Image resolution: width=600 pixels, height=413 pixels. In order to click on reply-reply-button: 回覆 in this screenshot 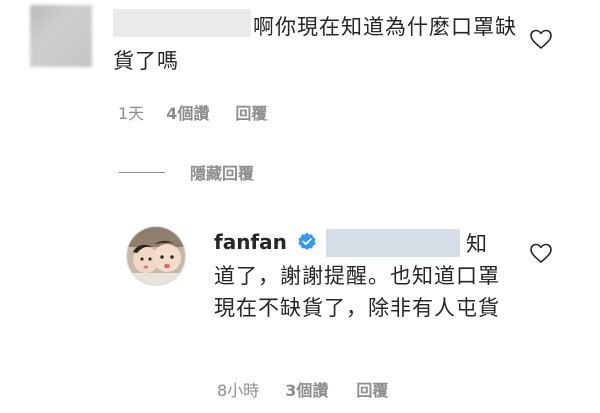, I will do `click(372, 389)`.